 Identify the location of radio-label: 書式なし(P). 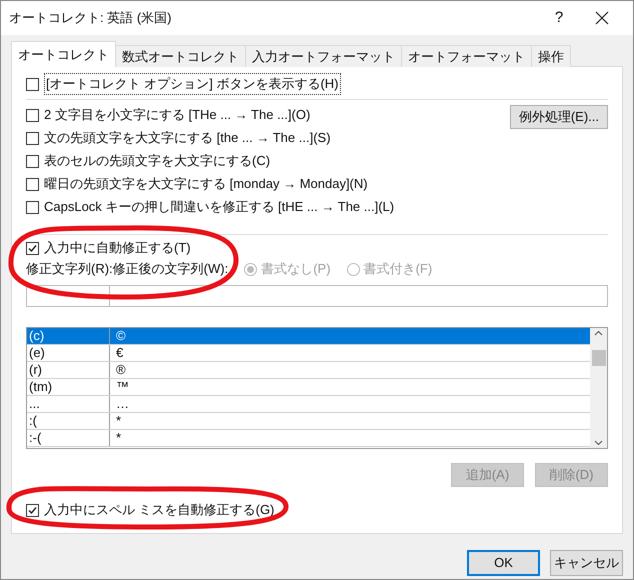
(296, 269).